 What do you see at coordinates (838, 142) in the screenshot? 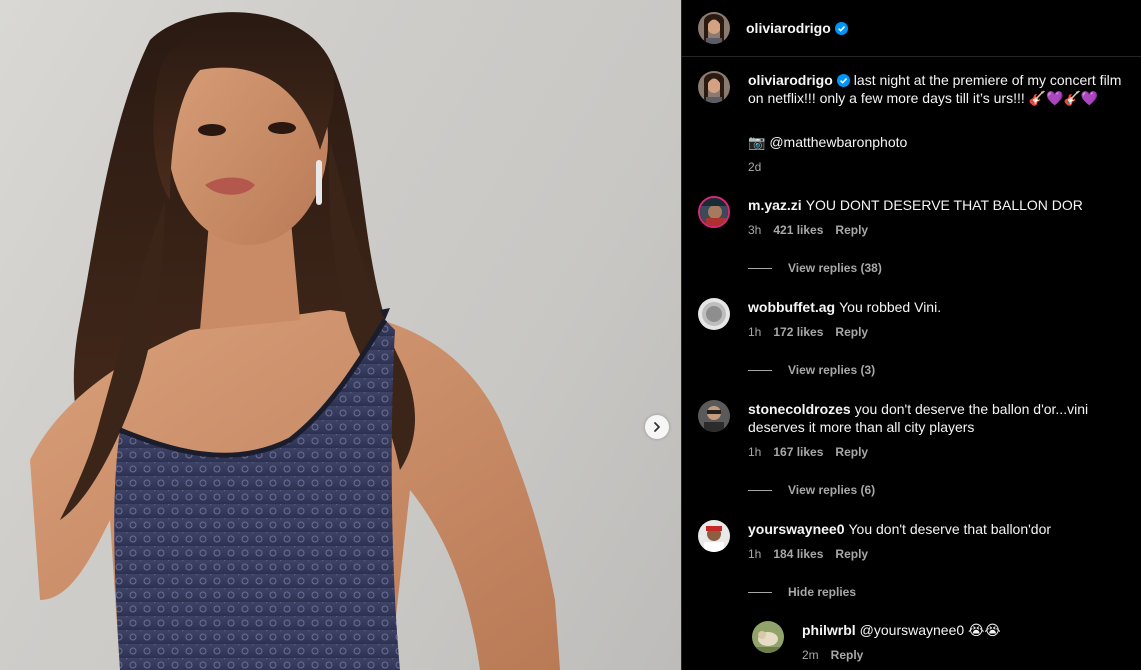
I see `photo-credit-link: @matthewbaronphoto` at bounding box center [838, 142].